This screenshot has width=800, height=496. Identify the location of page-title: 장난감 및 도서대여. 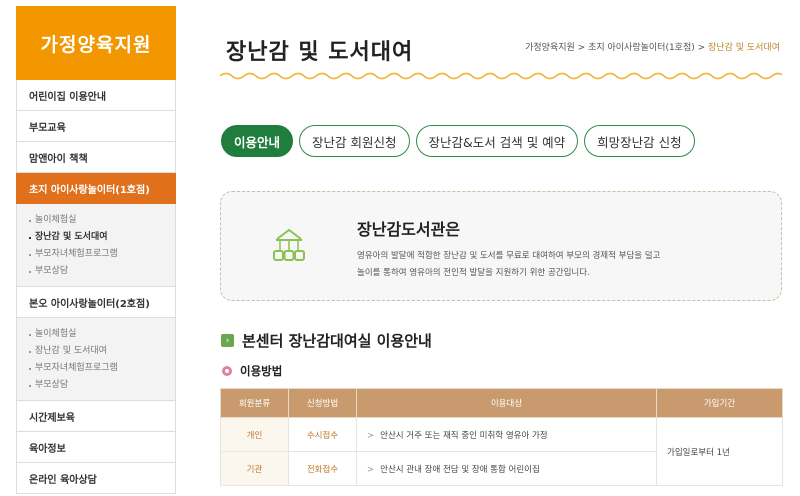
(320, 52).